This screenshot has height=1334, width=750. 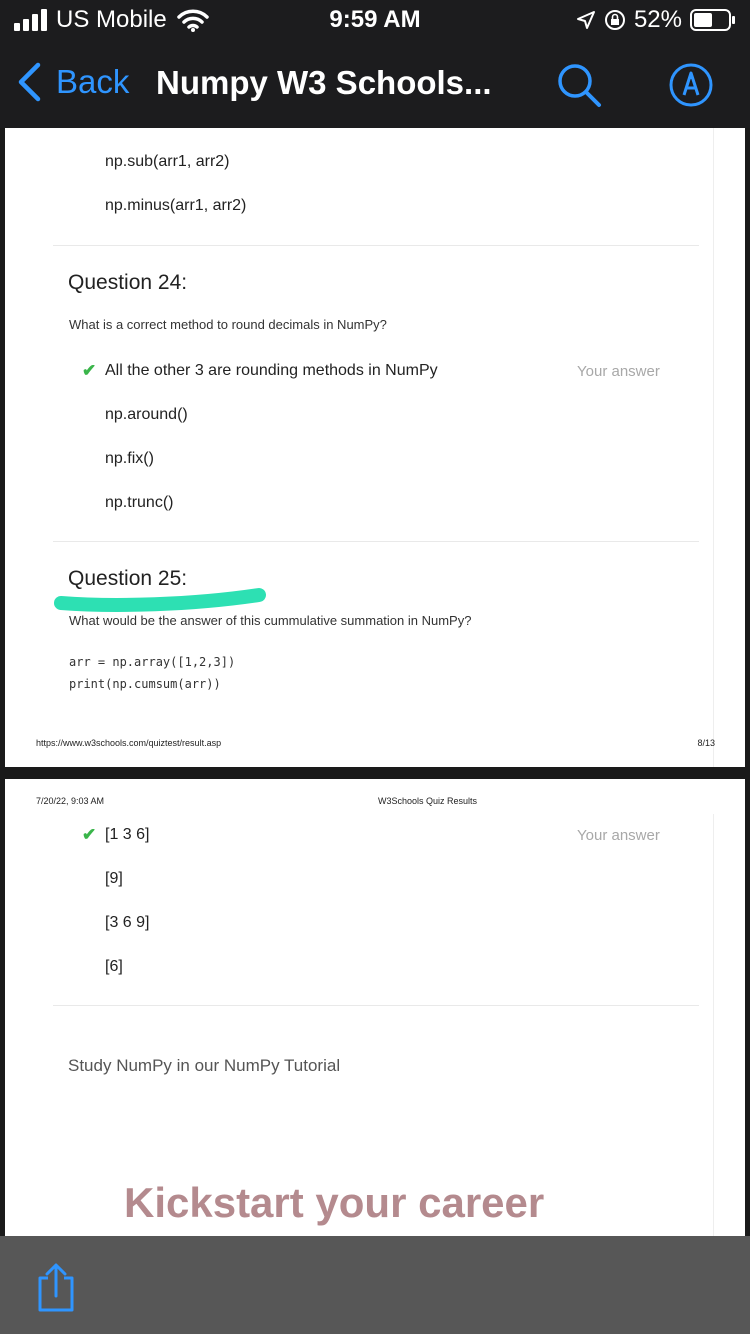 I want to click on code-line: print(np.cumsum(arr)), so click(x=145, y=684).